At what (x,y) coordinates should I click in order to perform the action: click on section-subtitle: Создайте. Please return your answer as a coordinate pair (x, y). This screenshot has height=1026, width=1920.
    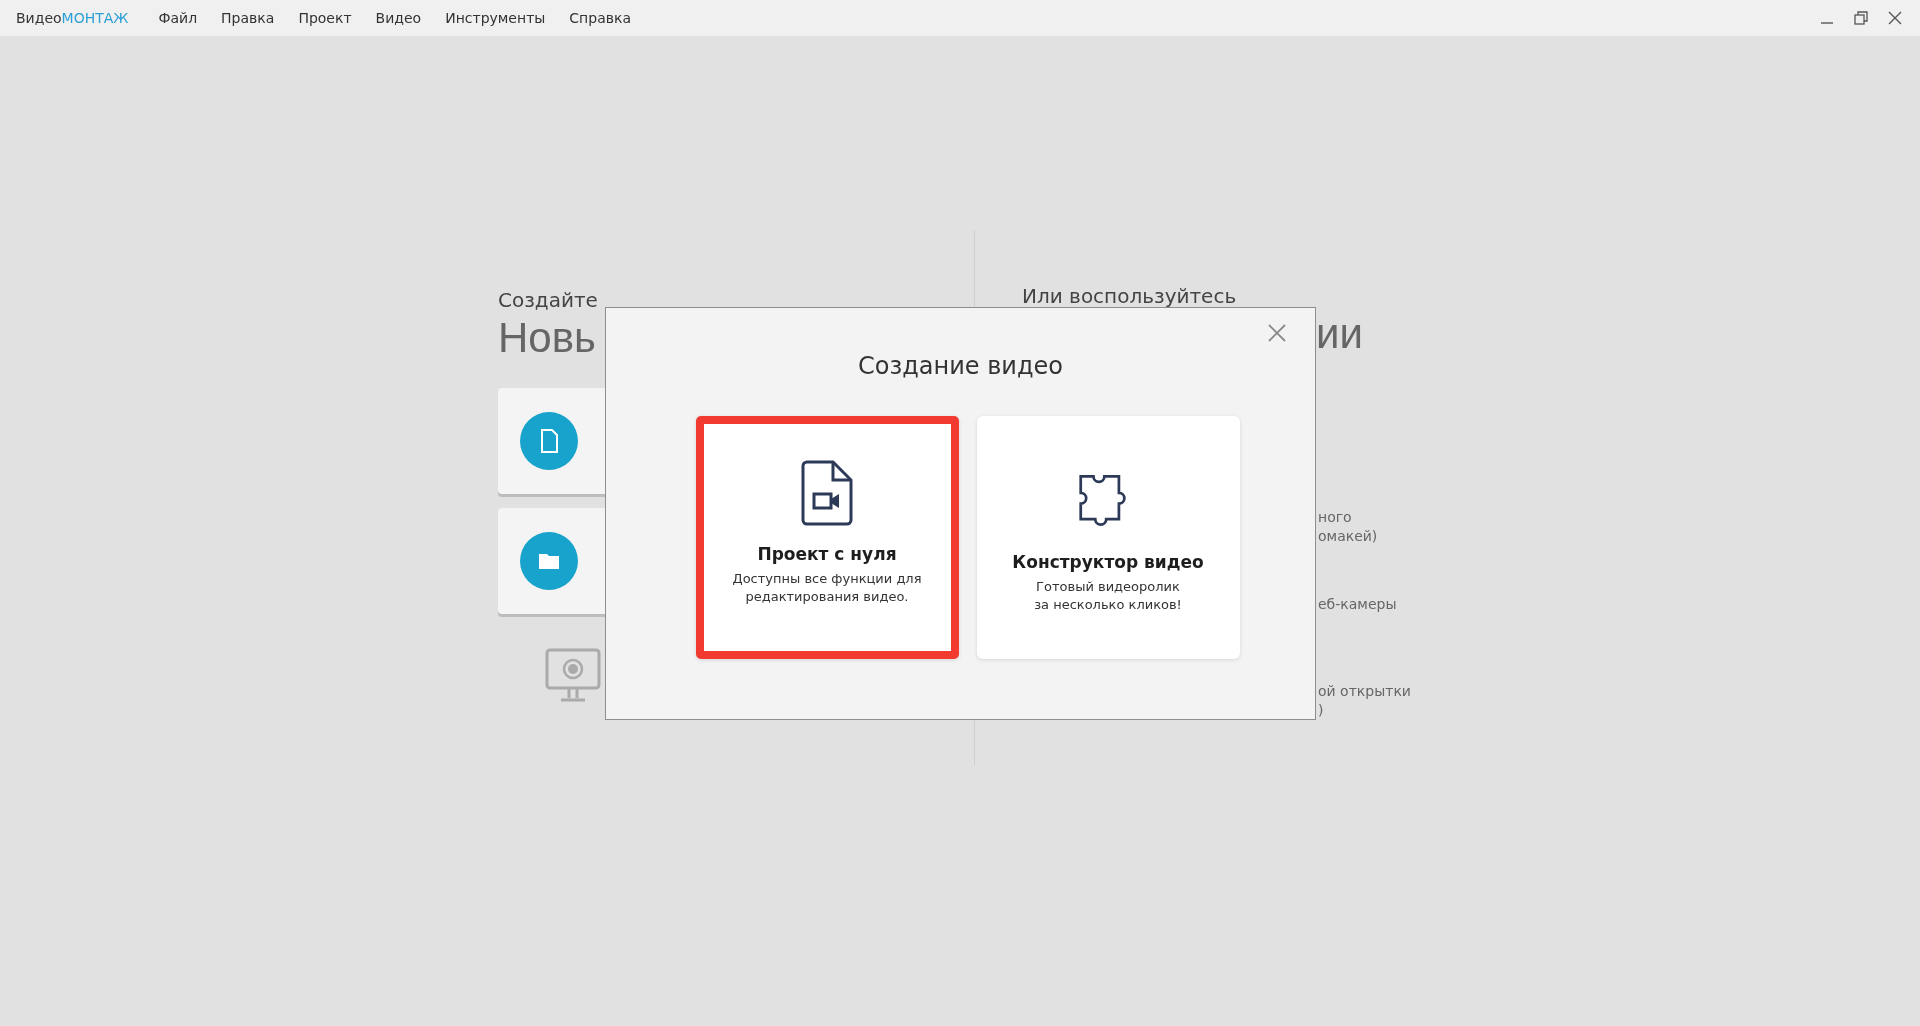
    Looking at the image, I should click on (548, 300).